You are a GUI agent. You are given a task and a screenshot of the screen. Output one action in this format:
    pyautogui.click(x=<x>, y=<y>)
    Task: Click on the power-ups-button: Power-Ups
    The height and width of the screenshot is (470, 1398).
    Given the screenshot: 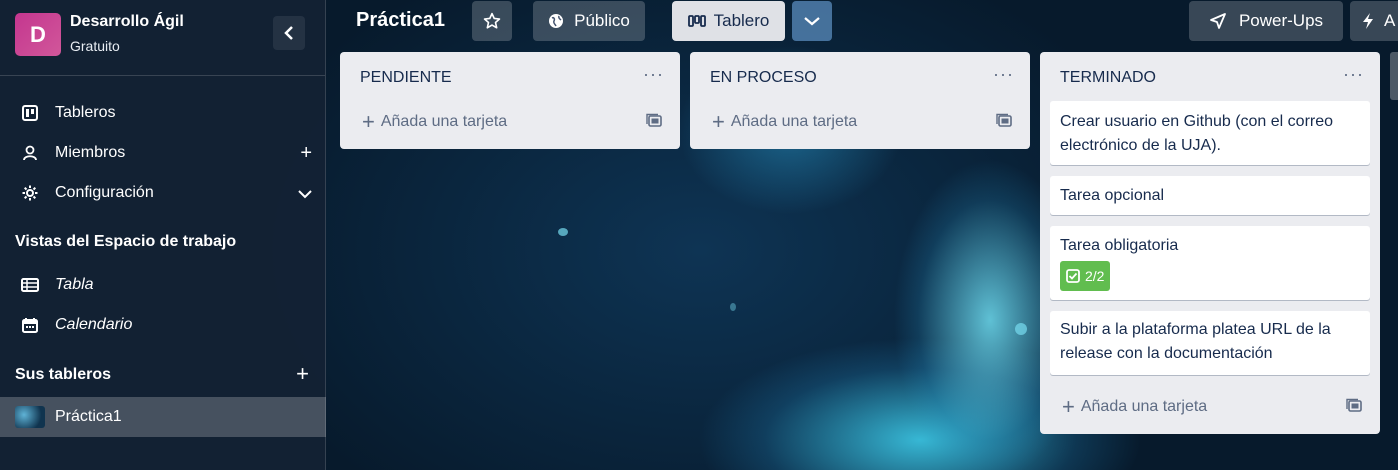 What is the action you would take?
    pyautogui.click(x=1266, y=21)
    